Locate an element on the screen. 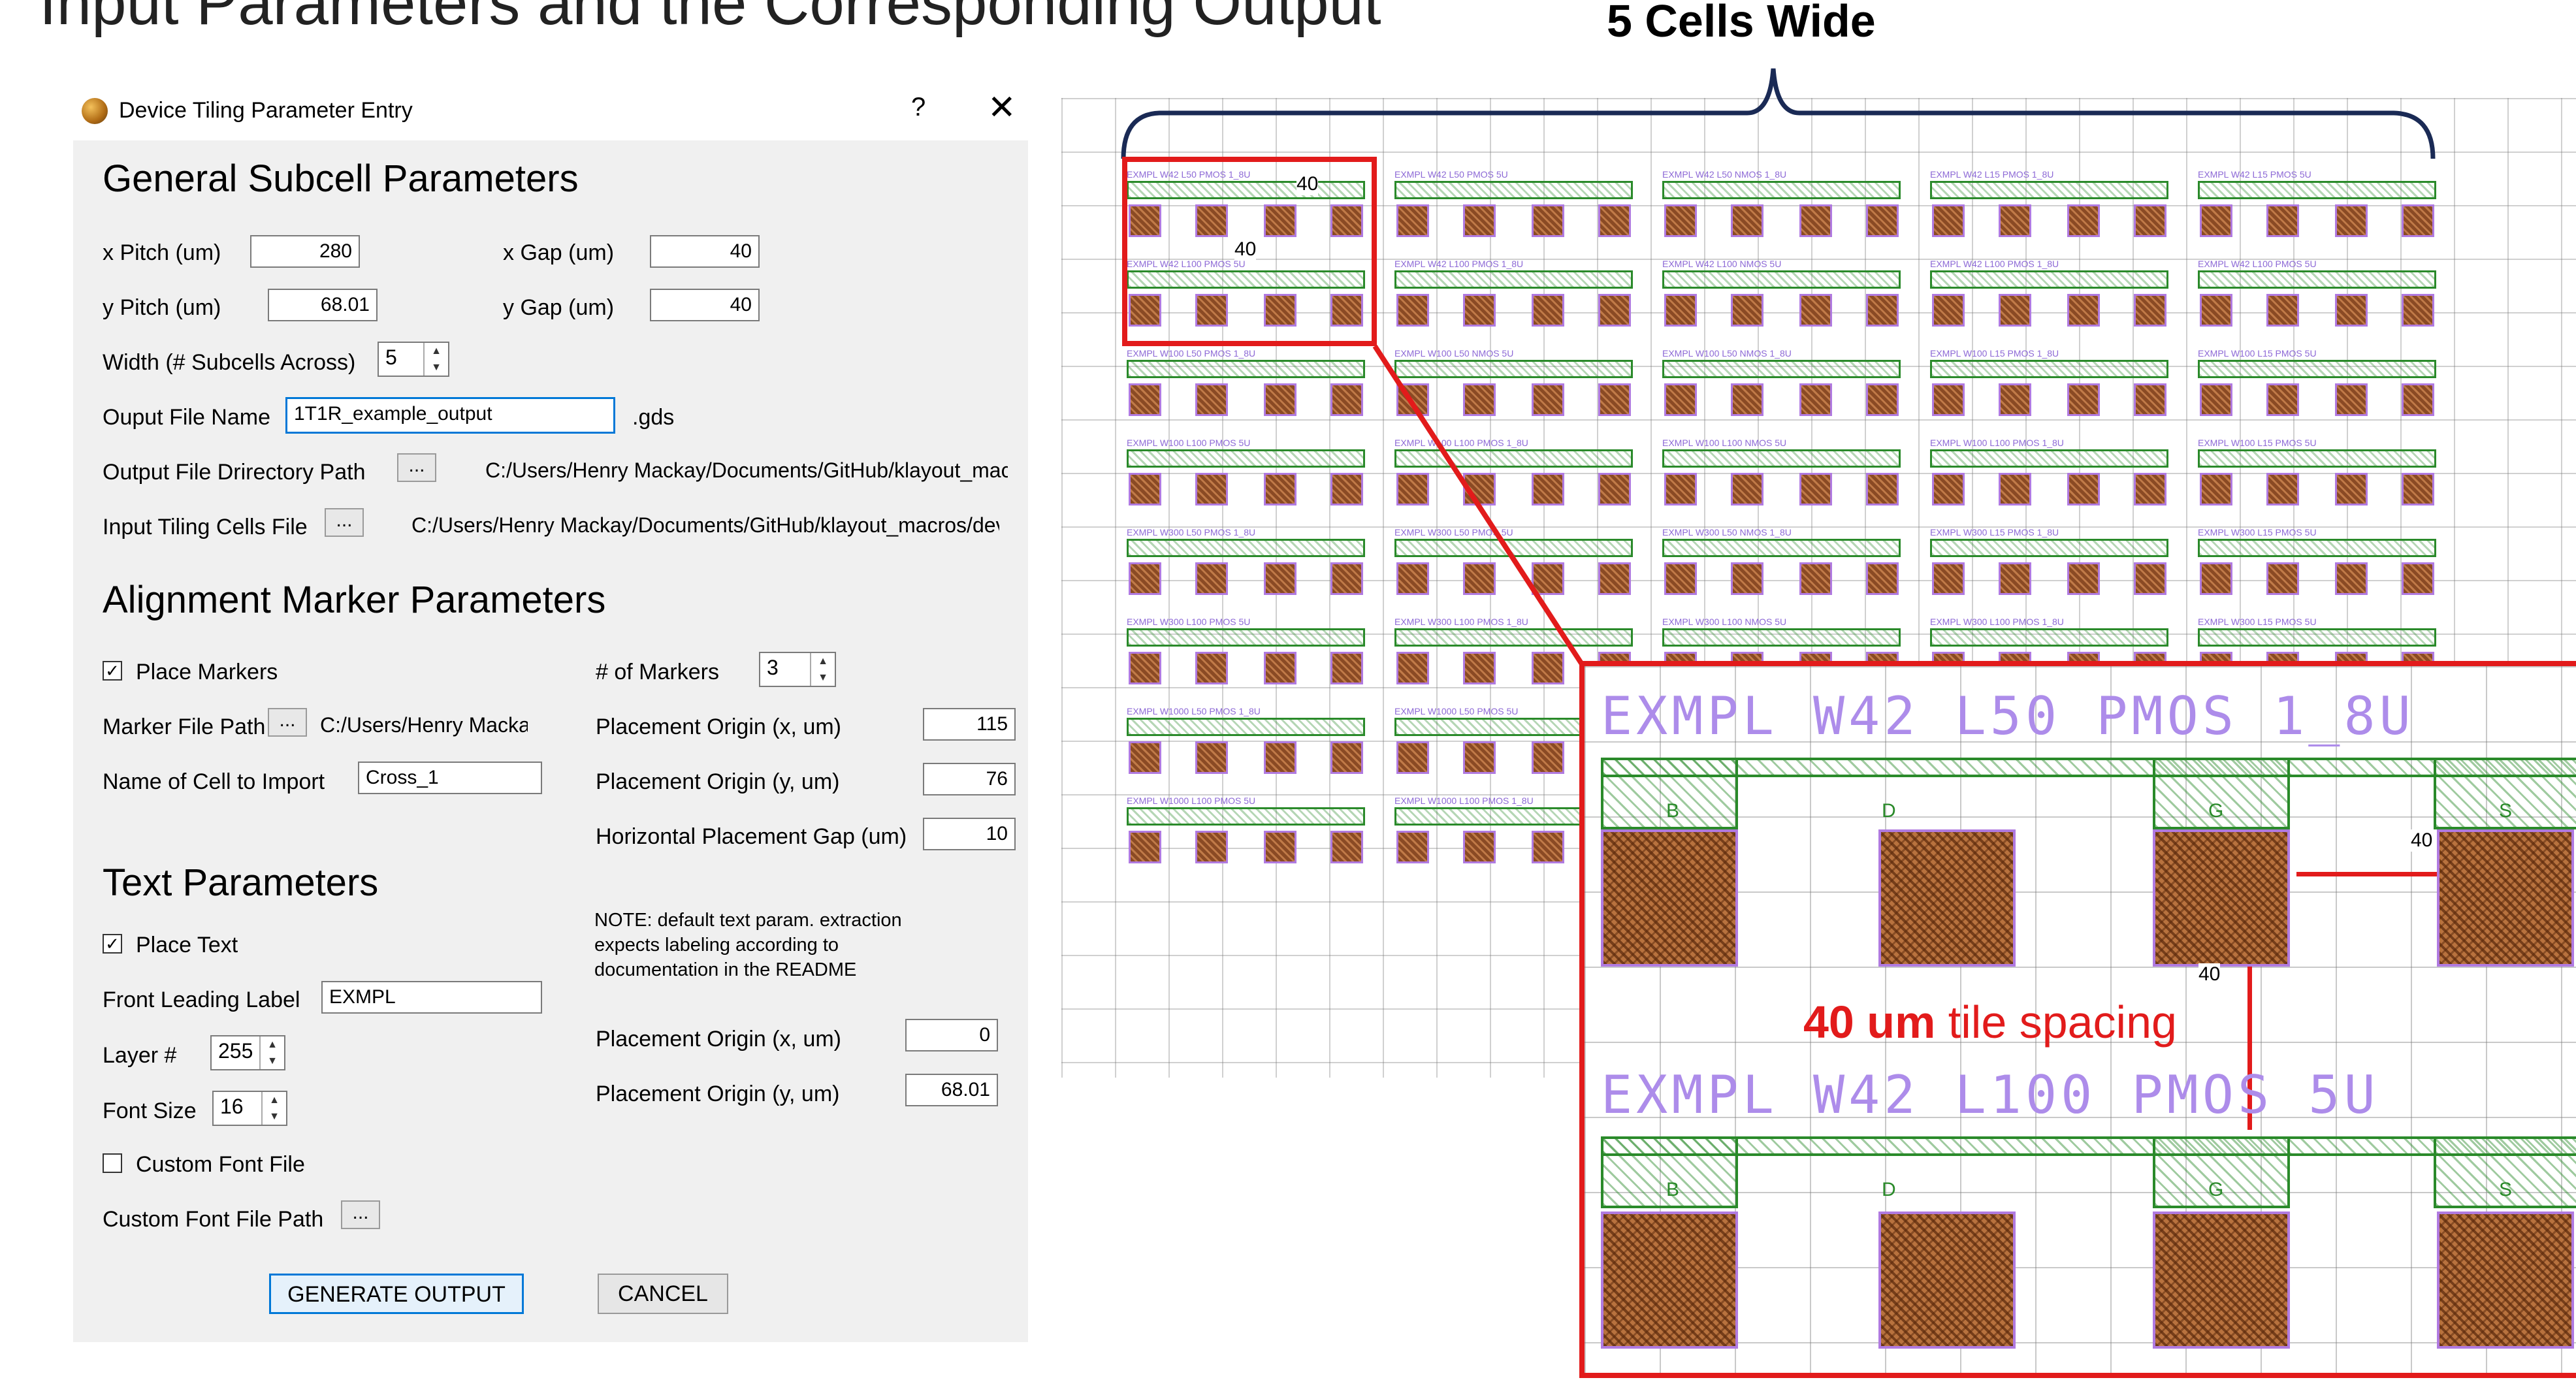 Image resolution: width=2576 pixels, height=1380 pixels. y-gap-input: 40 is located at coordinates (705, 305).